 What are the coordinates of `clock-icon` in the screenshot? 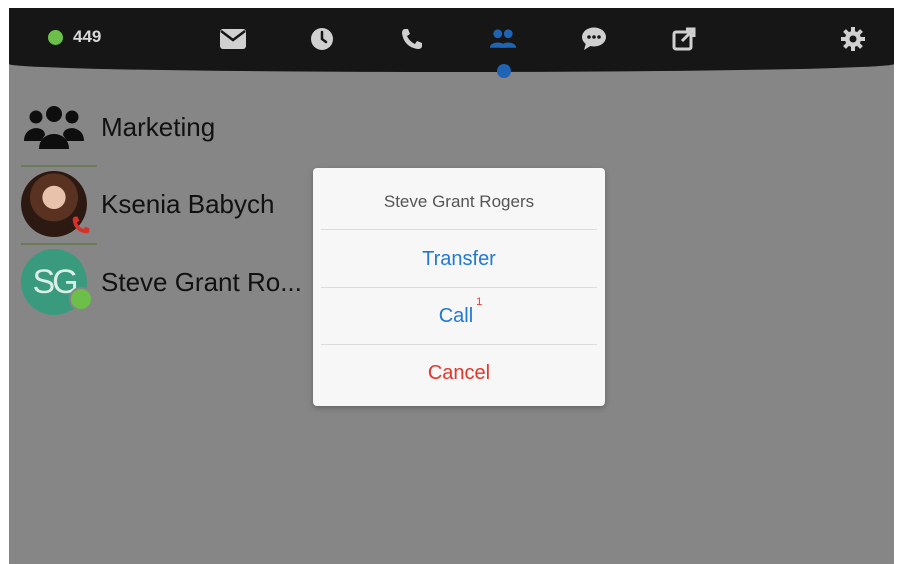 It's located at (322, 39).